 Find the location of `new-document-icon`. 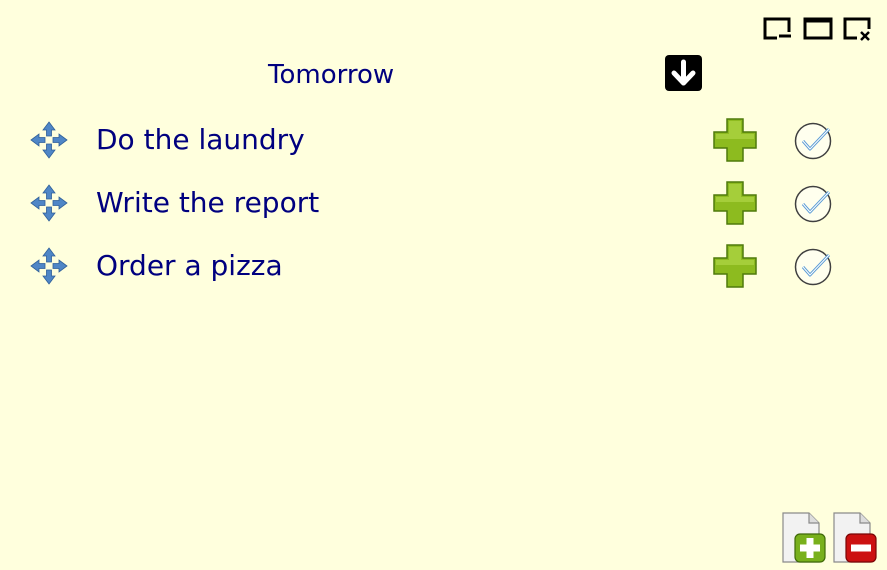

new-document-icon is located at coordinates (804, 537).